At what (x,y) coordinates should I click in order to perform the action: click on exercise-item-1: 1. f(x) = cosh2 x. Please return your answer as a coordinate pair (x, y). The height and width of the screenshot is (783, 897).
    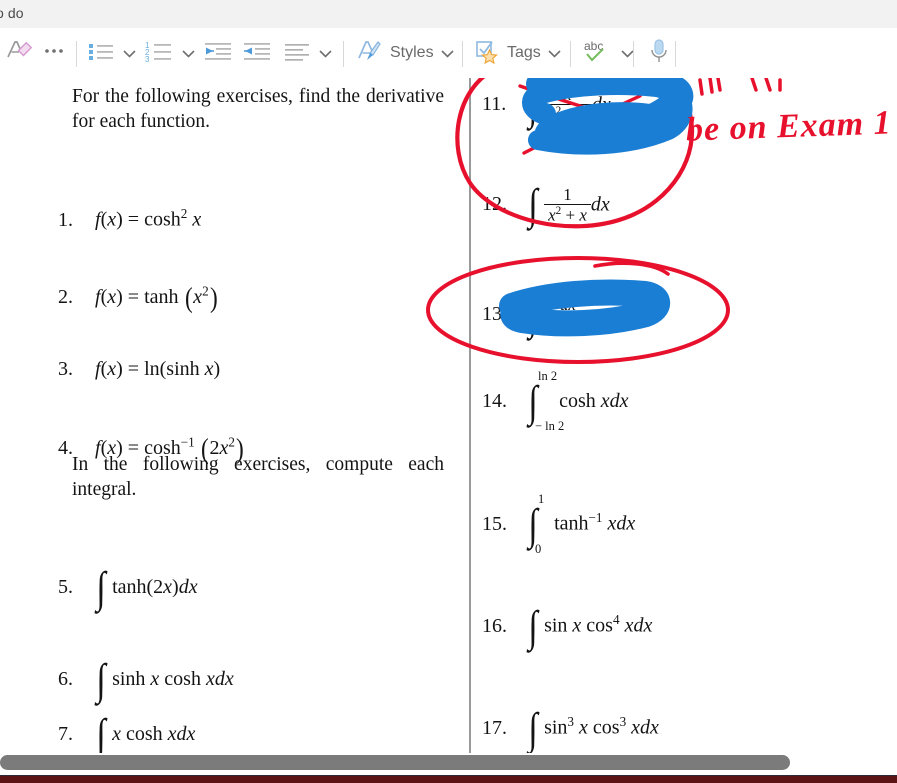
    Looking at the image, I should click on (130, 218).